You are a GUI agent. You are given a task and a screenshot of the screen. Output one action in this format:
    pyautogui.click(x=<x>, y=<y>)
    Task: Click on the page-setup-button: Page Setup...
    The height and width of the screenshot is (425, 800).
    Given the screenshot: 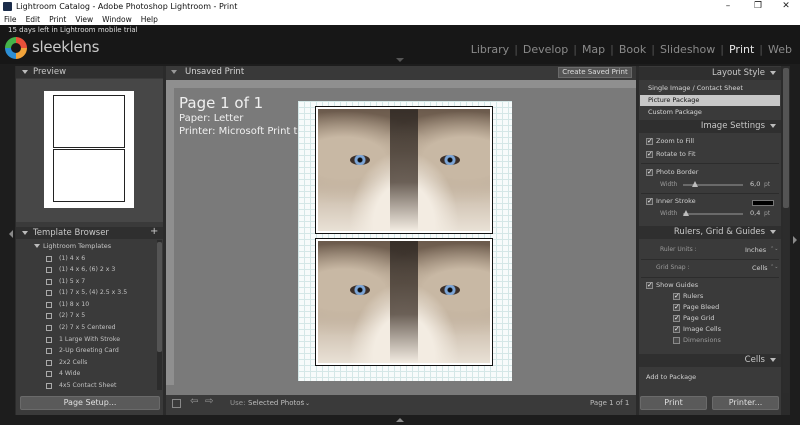 What is the action you would take?
    pyautogui.click(x=90, y=403)
    